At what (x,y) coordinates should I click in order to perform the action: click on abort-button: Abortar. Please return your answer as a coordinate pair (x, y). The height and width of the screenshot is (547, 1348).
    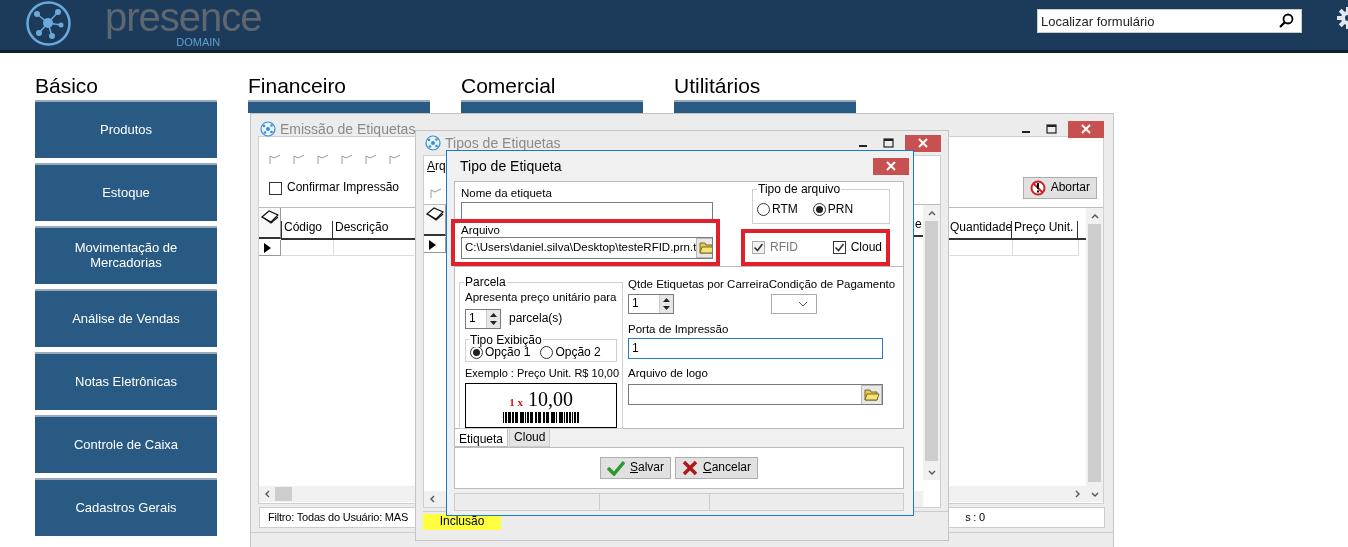
    Looking at the image, I should click on (1059, 188).